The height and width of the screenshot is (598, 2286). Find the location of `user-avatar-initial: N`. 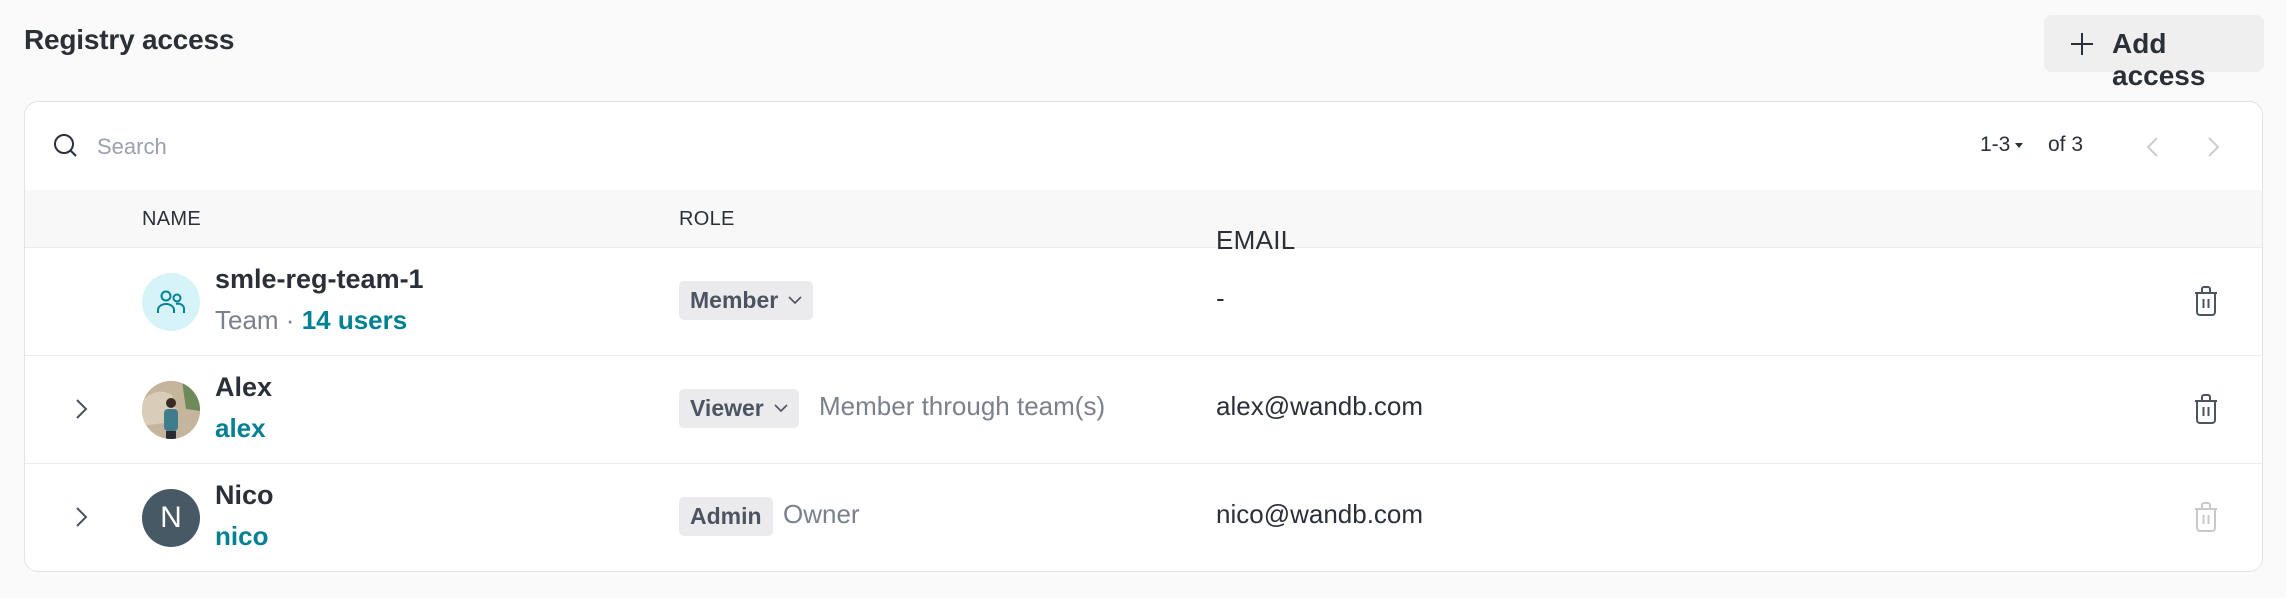

user-avatar-initial: N is located at coordinates (171, 518).